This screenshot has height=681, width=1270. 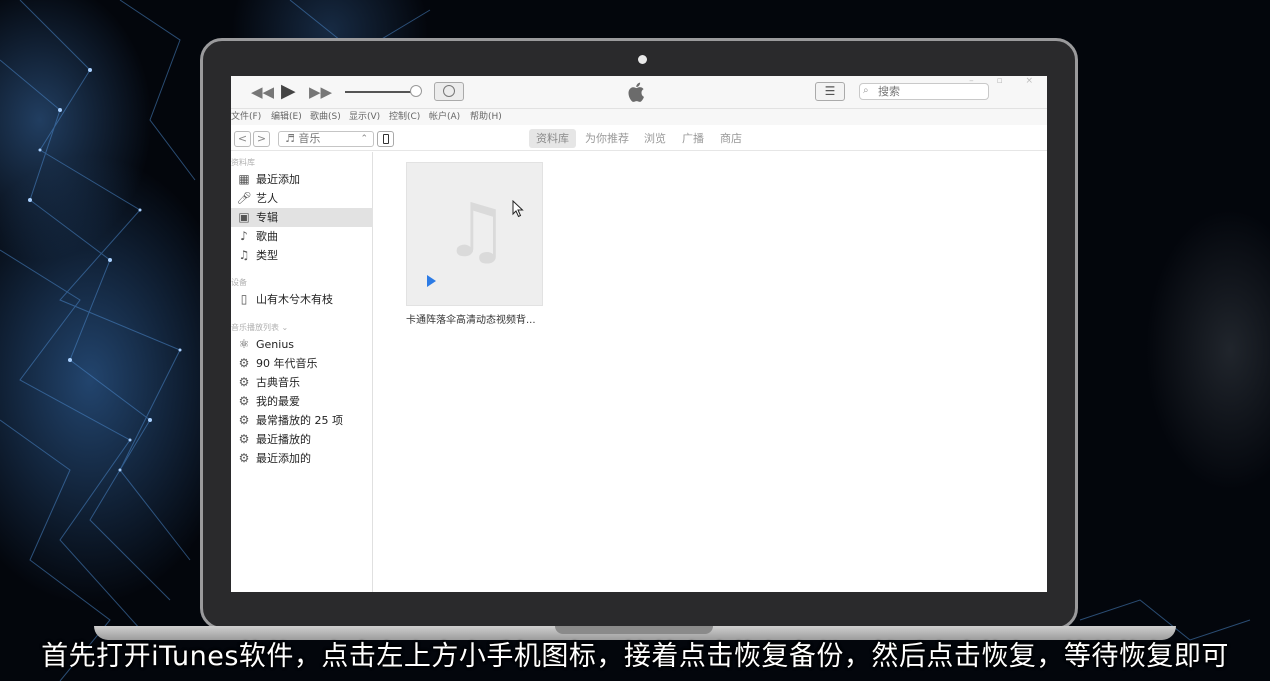 What do you see at coordinates (283, 439) in the screenshot?
I see `sidebar-item-label: 最近播放的` at bounding box center [283, 439].